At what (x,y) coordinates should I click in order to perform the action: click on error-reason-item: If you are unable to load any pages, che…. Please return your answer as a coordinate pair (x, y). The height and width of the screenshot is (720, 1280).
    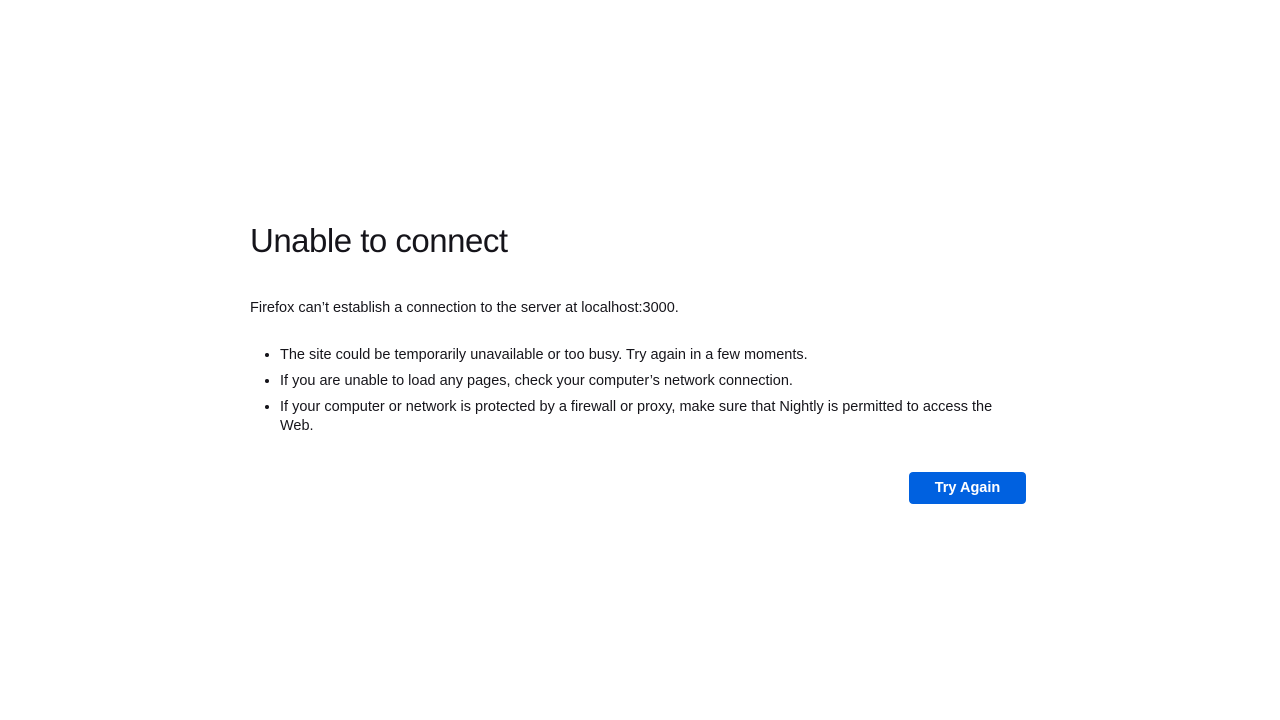
    Looking at the image, I should click on (653, 381).